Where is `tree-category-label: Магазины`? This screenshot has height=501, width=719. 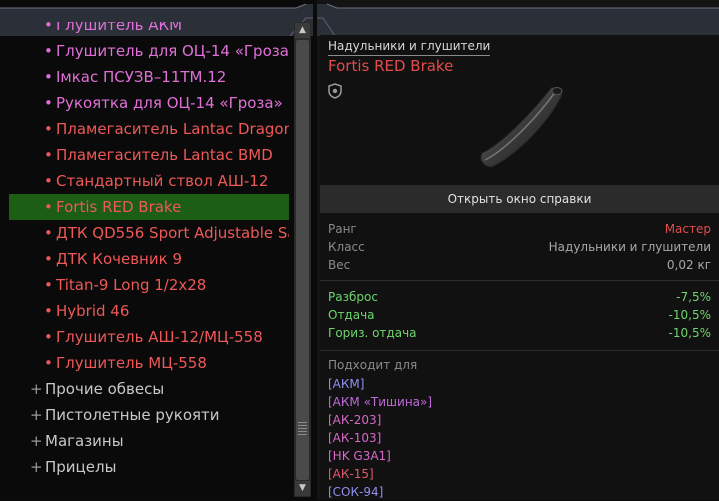
tree-category-label: Магазины is located at coordinates (84, 441).